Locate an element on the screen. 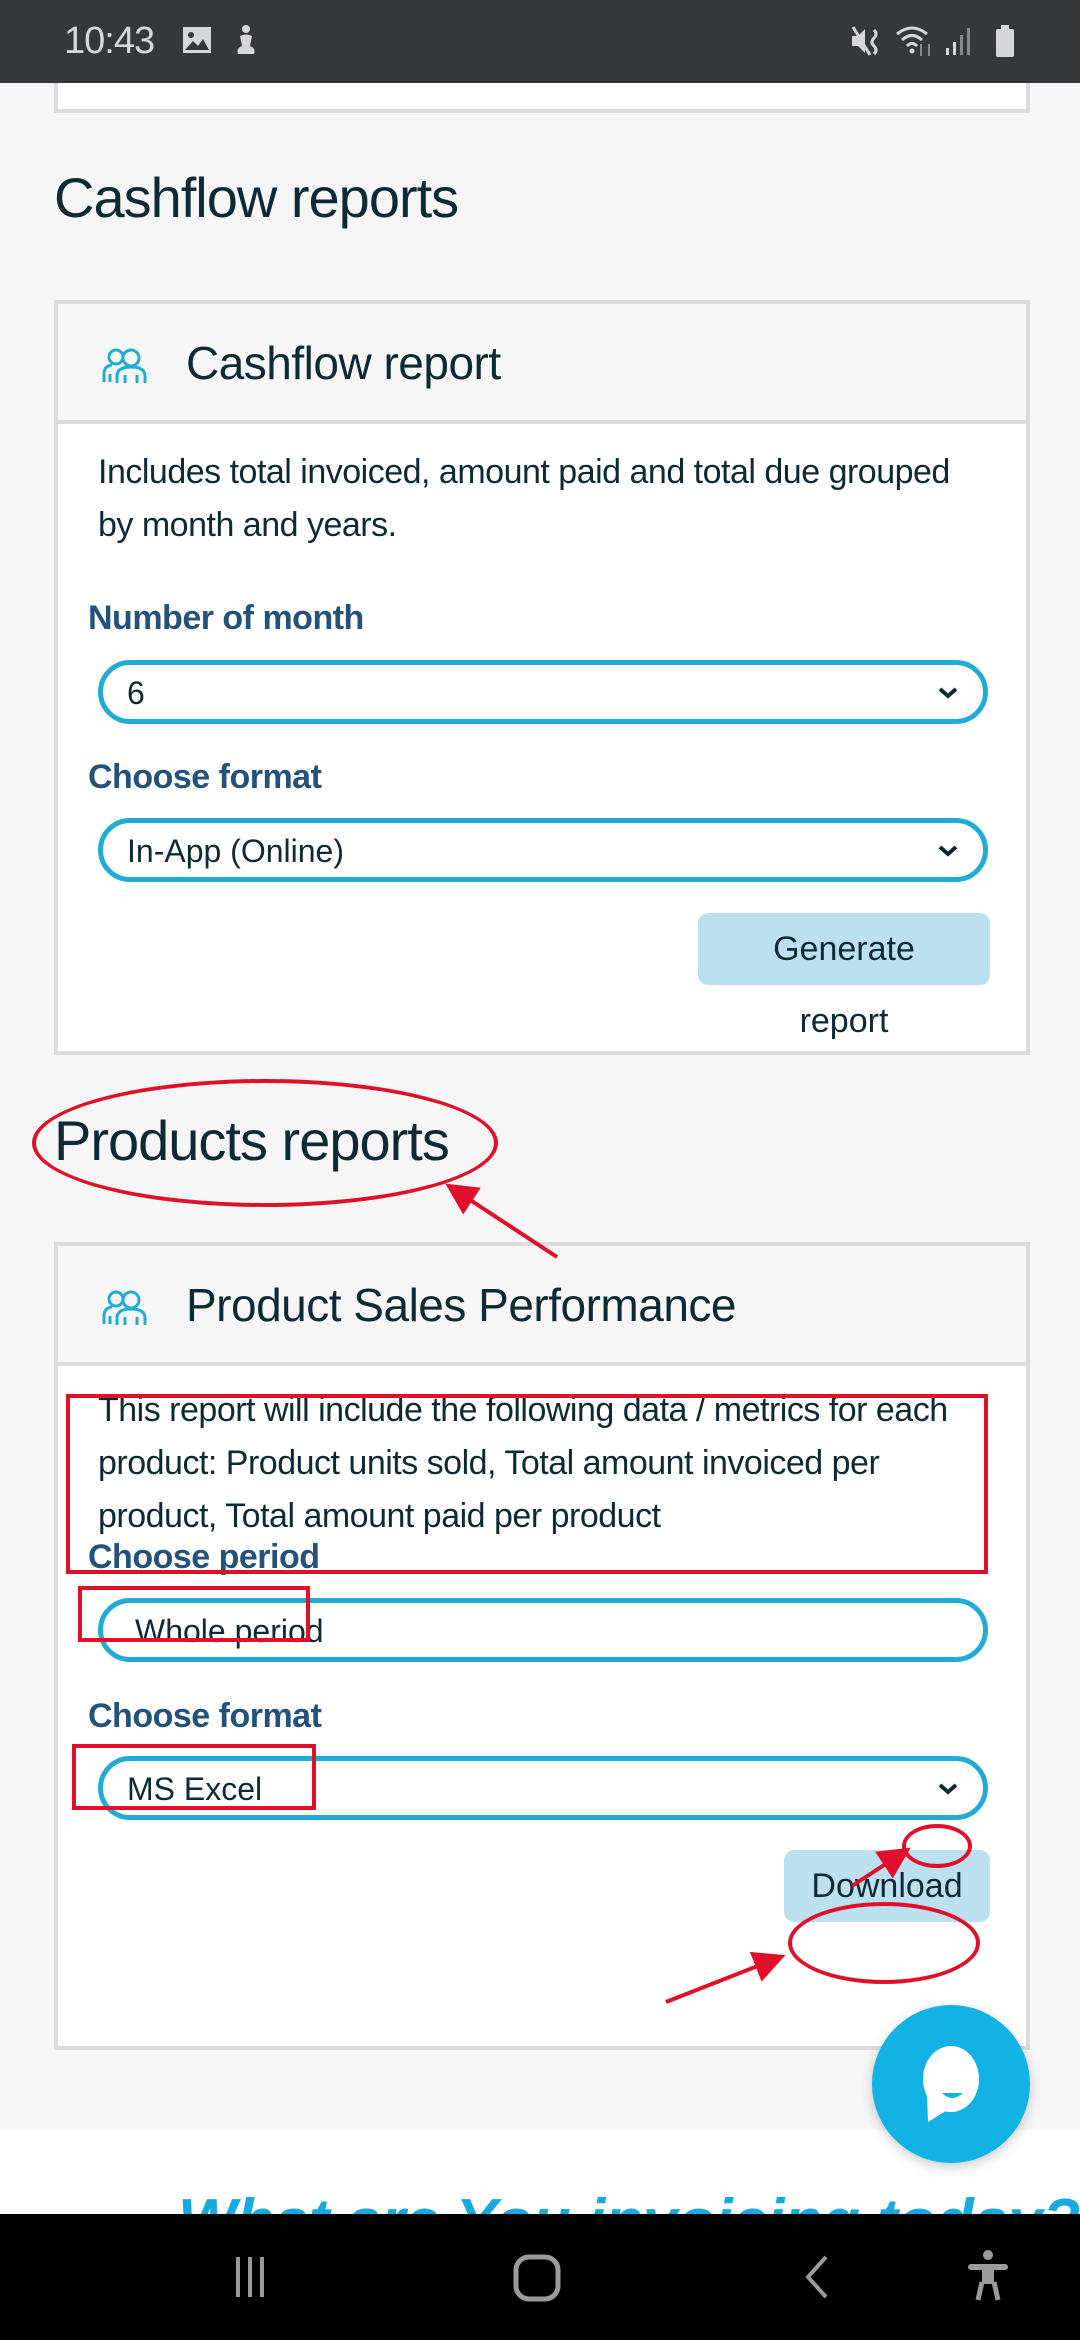  product-sales-card-header: Product Sales Performance is located at coordinates (542, 1306).